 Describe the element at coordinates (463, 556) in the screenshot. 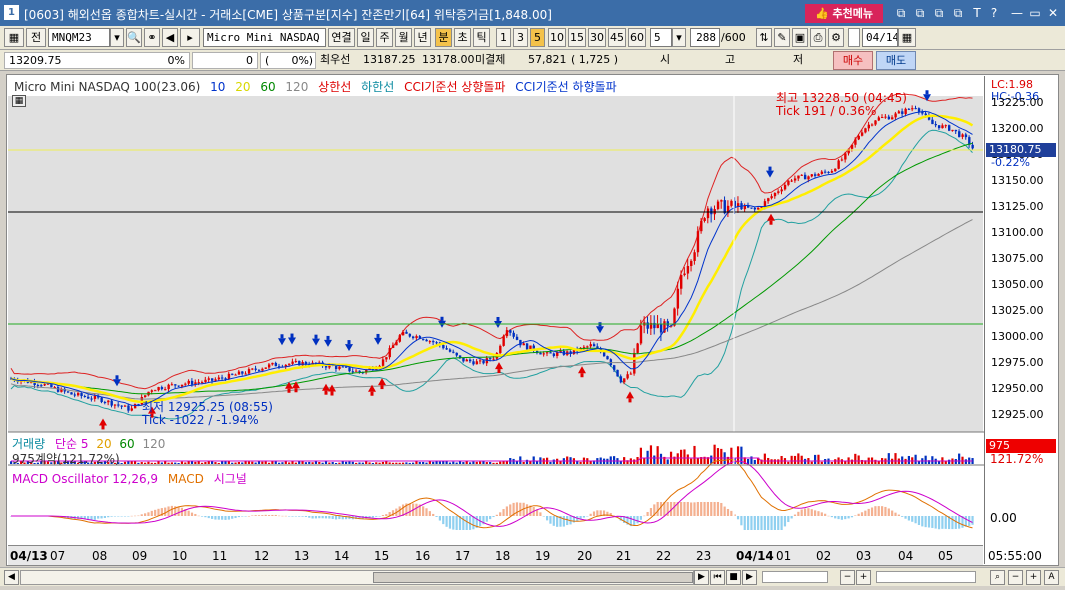

I see `time-tick-label: 17` at that location.